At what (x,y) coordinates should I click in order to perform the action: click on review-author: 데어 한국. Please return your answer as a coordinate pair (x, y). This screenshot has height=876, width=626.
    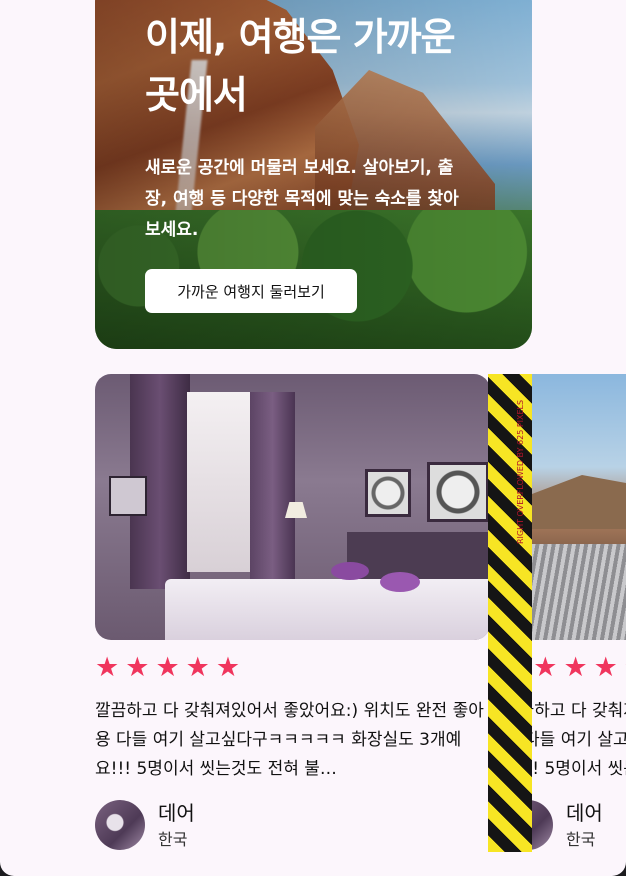
    Looking at the image, I should click on (145, 826).